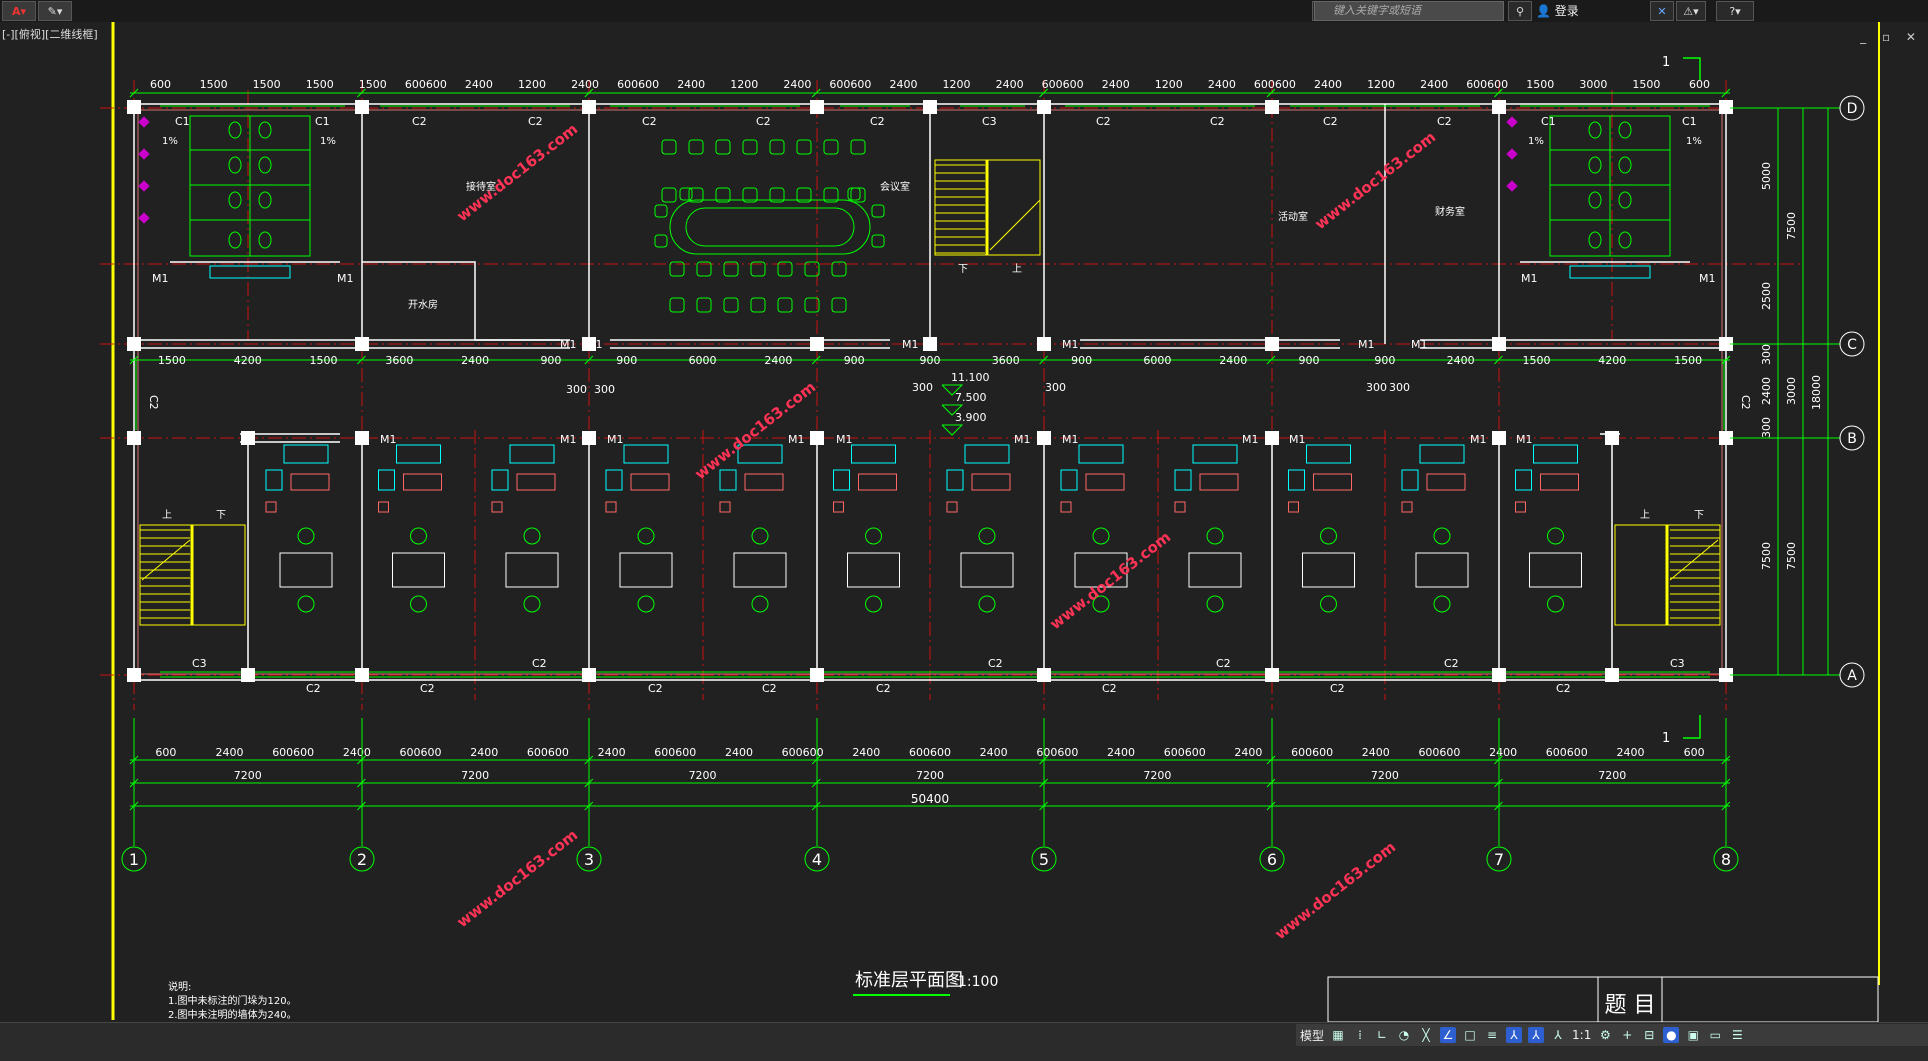 The image size is (1928, 1061). What do you see at coordinates (427, 688) in the screenshot?
I see `opening-tag-37: C2` at bounding box center [427, 688].